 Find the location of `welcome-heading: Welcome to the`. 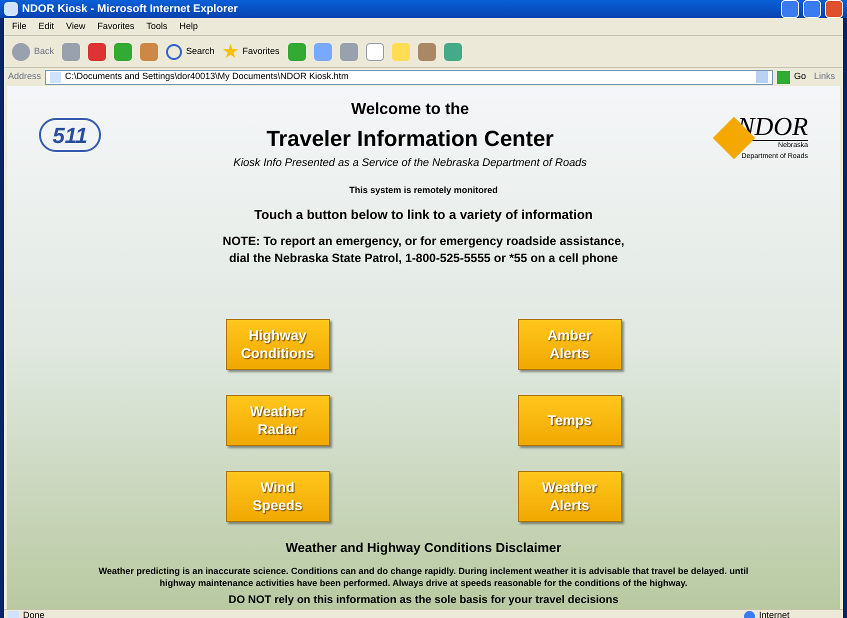

welcome-heading: Welcome to the is located at coordinates (410, 110).